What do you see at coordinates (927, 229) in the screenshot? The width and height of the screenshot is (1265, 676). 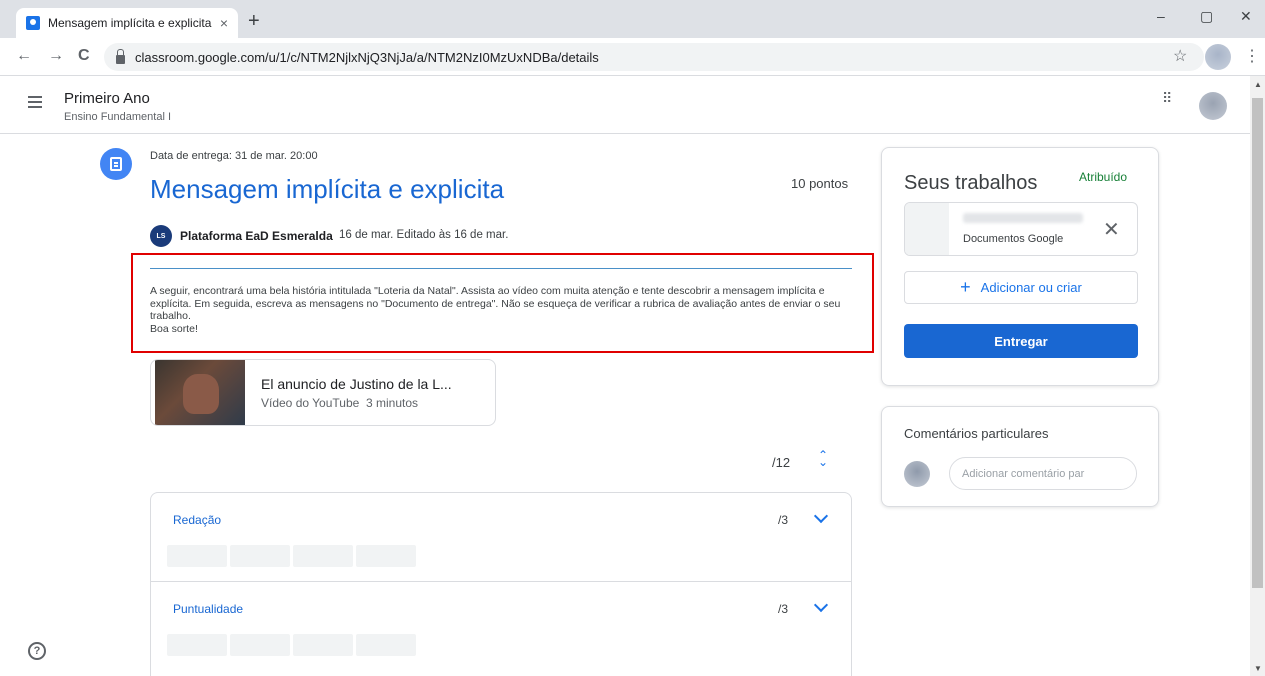 I see `document-thumbnail` at bounding box center [927, 229].